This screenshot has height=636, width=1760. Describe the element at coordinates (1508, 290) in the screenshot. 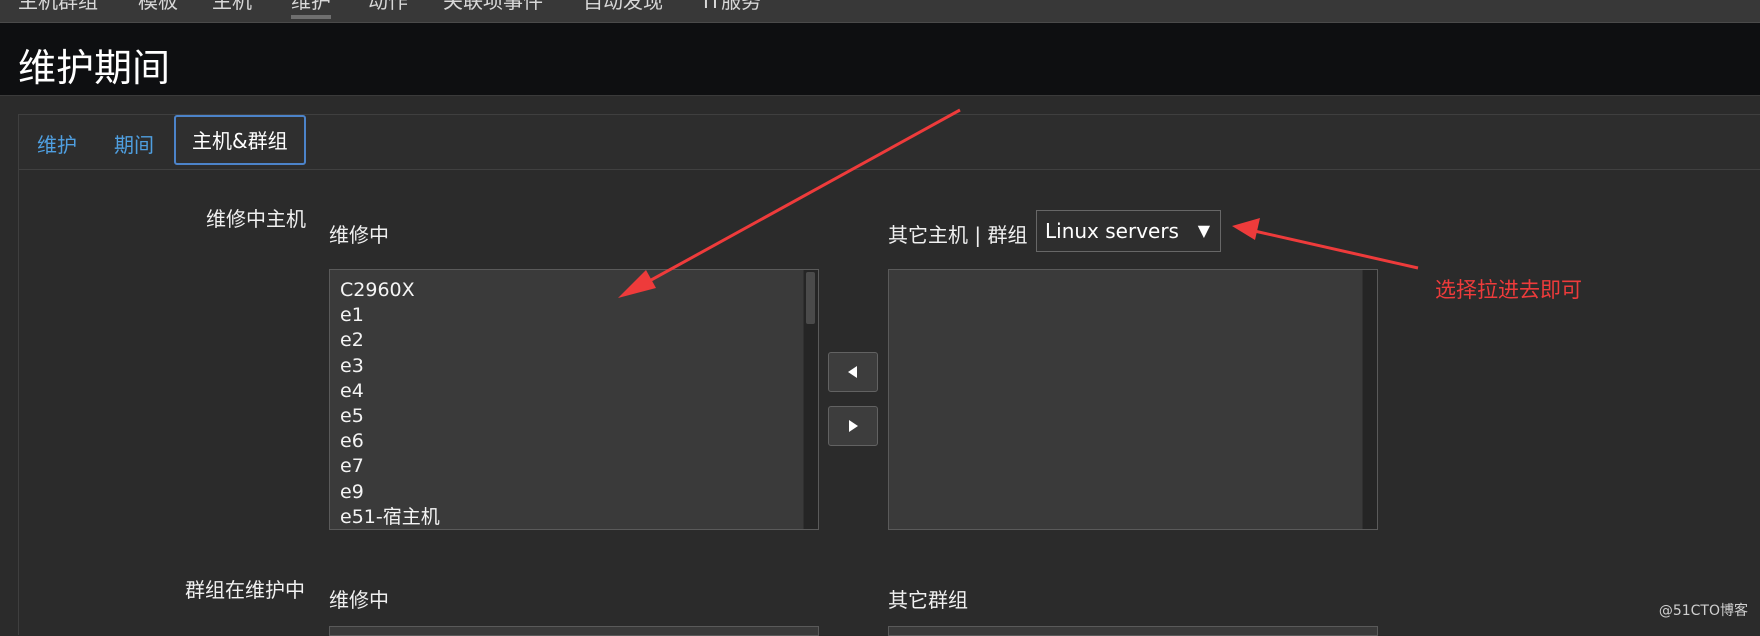

I see `annotation-text: 选择拉进去即可` at that location.